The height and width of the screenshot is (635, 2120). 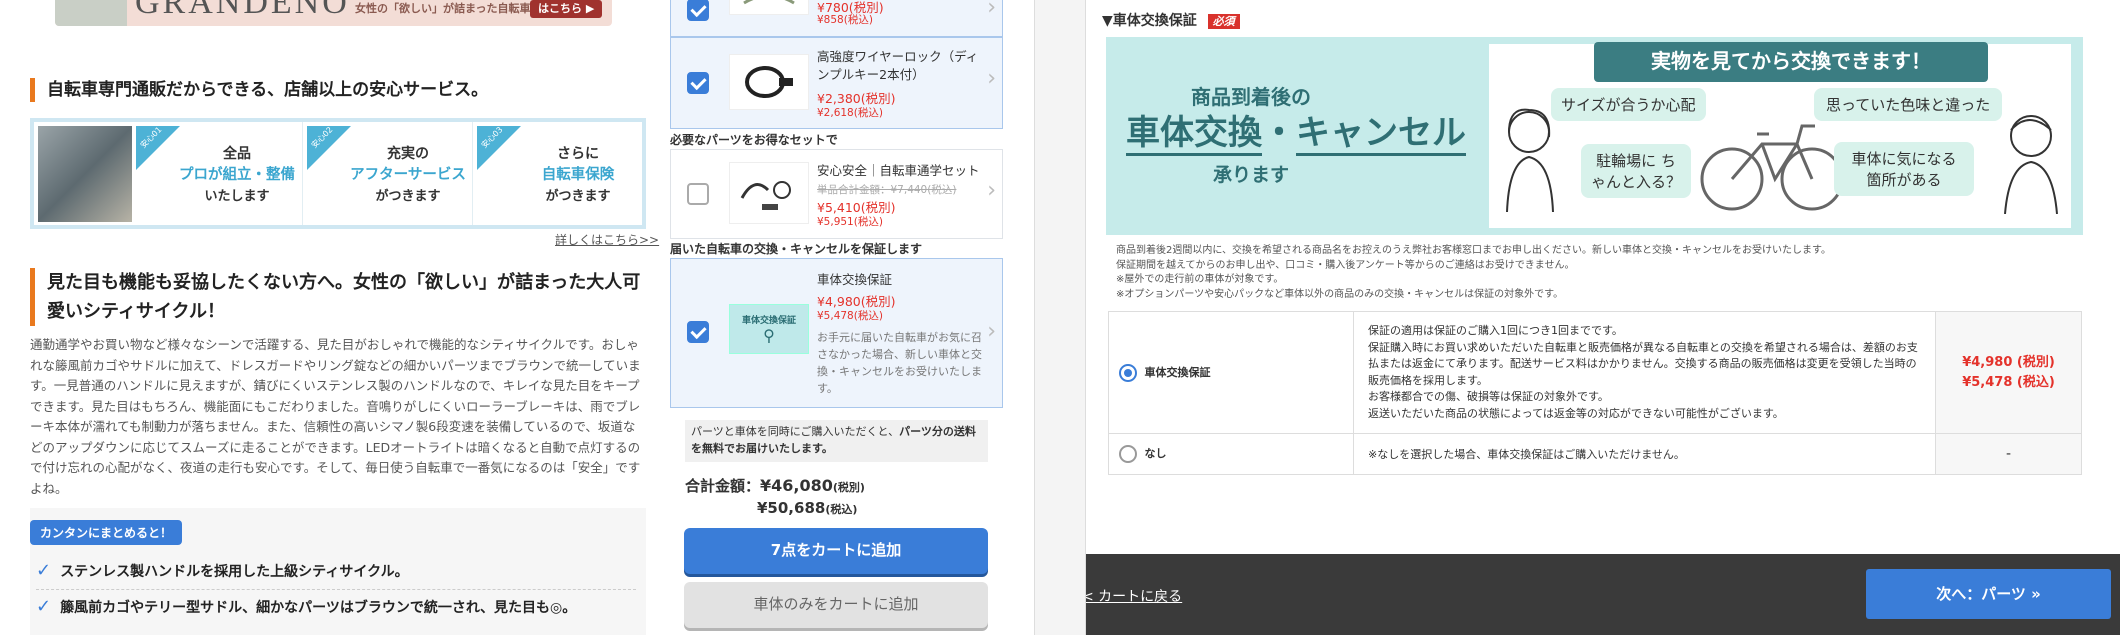 What do you see at coordinates (1628, 104) in the screenshot?
I see `bubble: サイズが合うか心配` at bounding box center [1628, 104].